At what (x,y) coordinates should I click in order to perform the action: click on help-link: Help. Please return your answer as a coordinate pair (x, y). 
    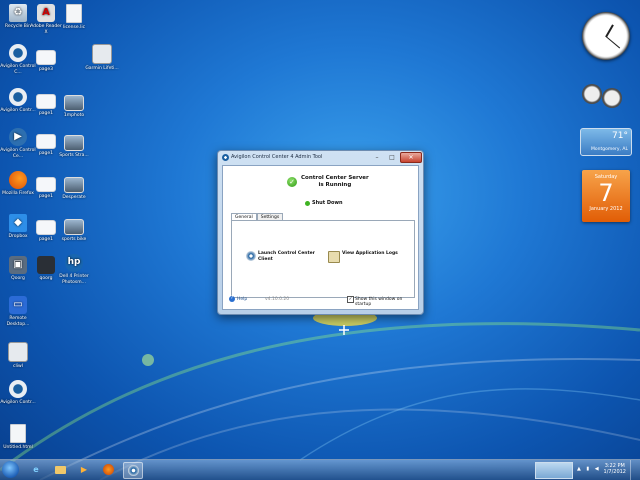
    Looking at the image, I should click on (242, 299).